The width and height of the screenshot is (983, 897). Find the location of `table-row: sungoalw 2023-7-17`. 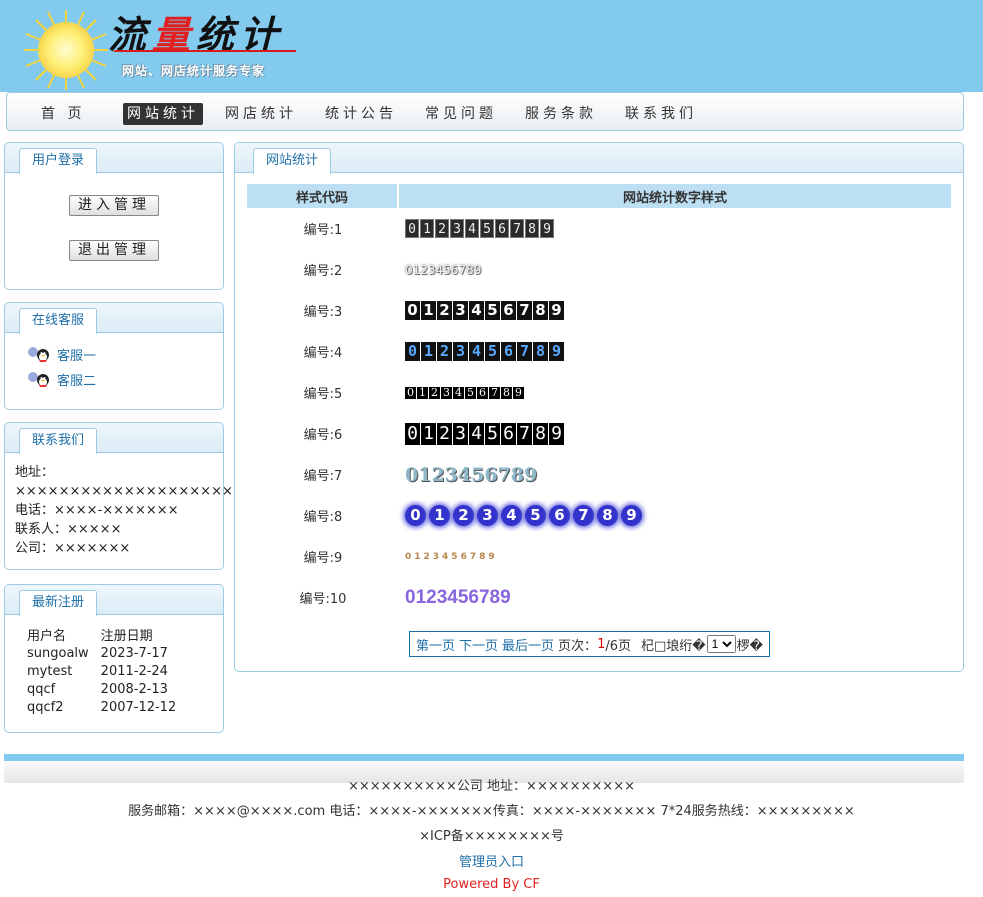

table-row: sungoalw 2023-7-17 is located at coordinates (107, 653).